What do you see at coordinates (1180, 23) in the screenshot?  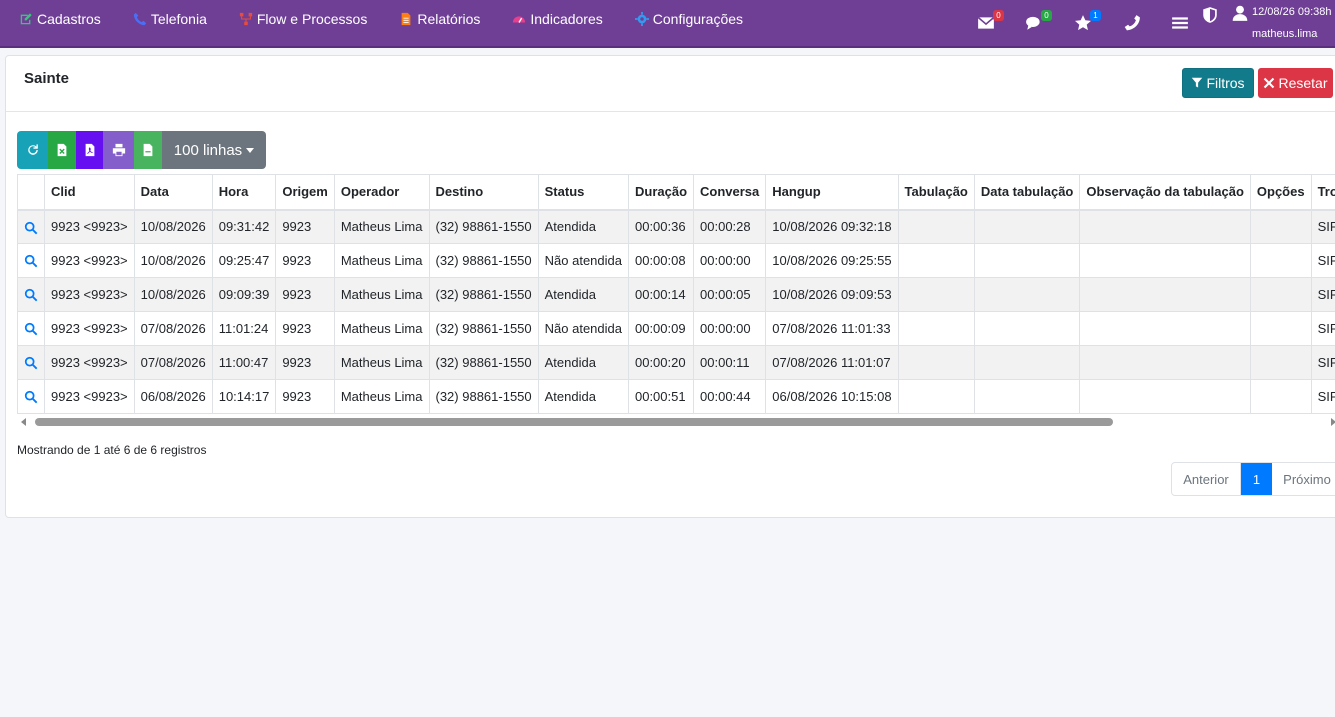 I see `menu-hamburger-icon` at bounding box center [1180, 23].